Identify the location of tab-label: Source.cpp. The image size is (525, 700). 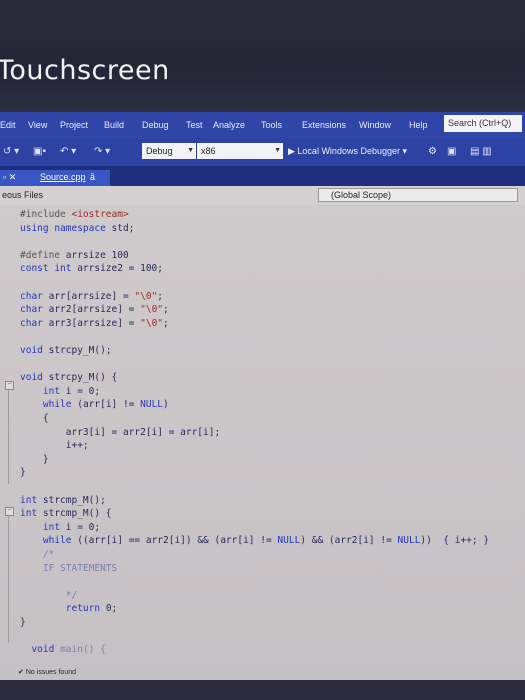
(63, 177).